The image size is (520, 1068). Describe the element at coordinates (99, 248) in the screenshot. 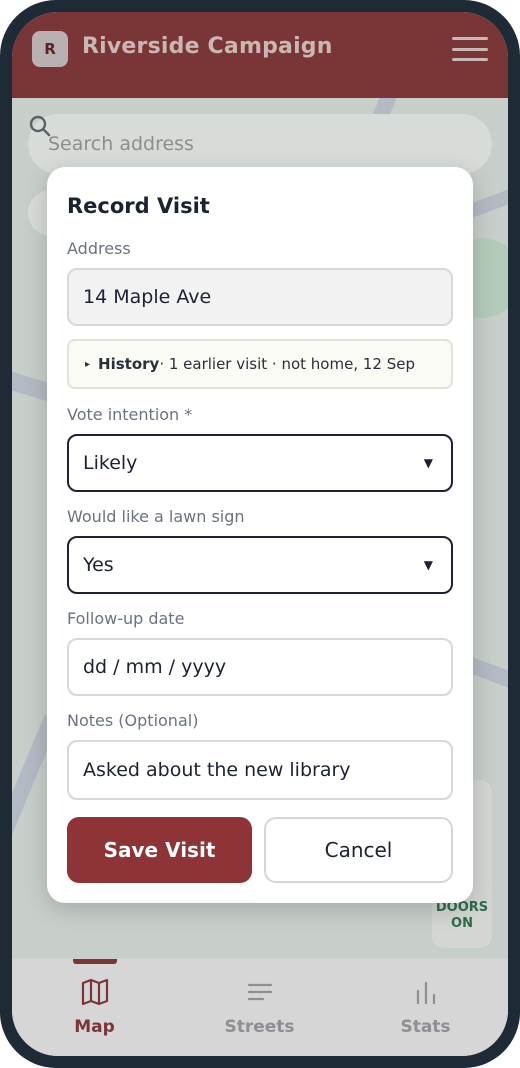

I see `address-label: Address` at that location.